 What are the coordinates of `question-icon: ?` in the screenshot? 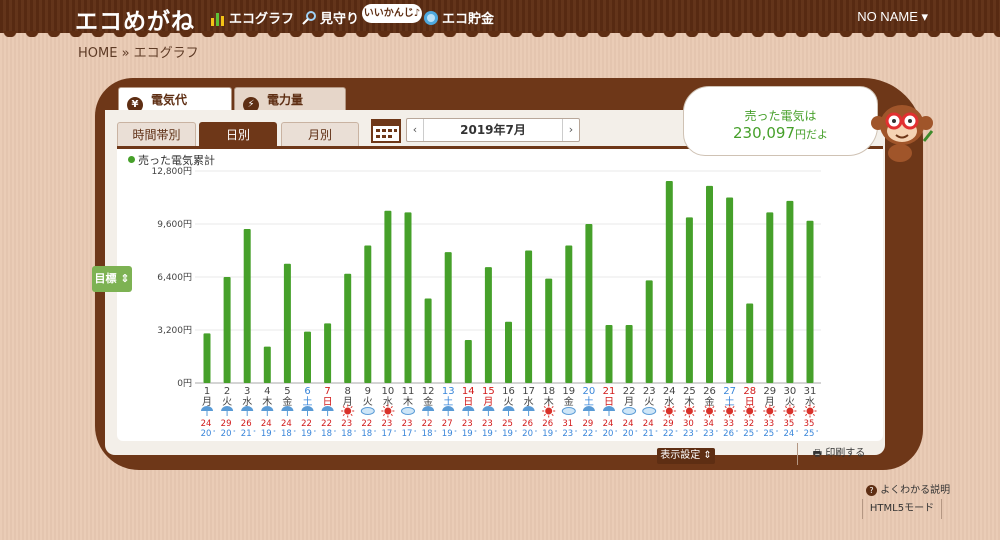 It's located at (871, 490).